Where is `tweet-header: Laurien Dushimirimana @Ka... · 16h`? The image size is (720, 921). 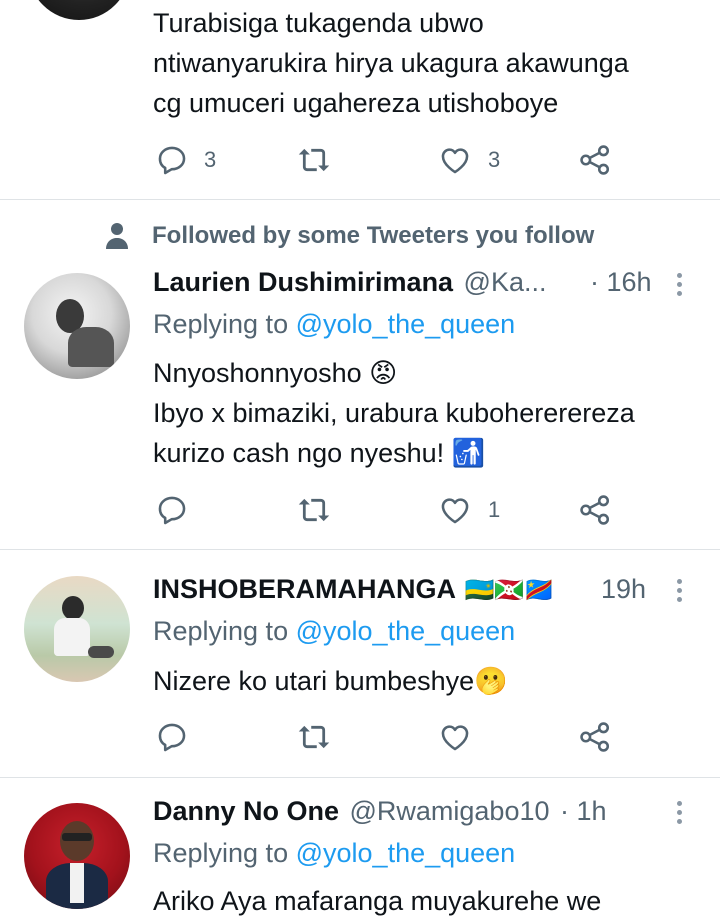 tweet-header: Laurien Dushimirimana @Ka... · 16h is located at coordinates (428, 286).